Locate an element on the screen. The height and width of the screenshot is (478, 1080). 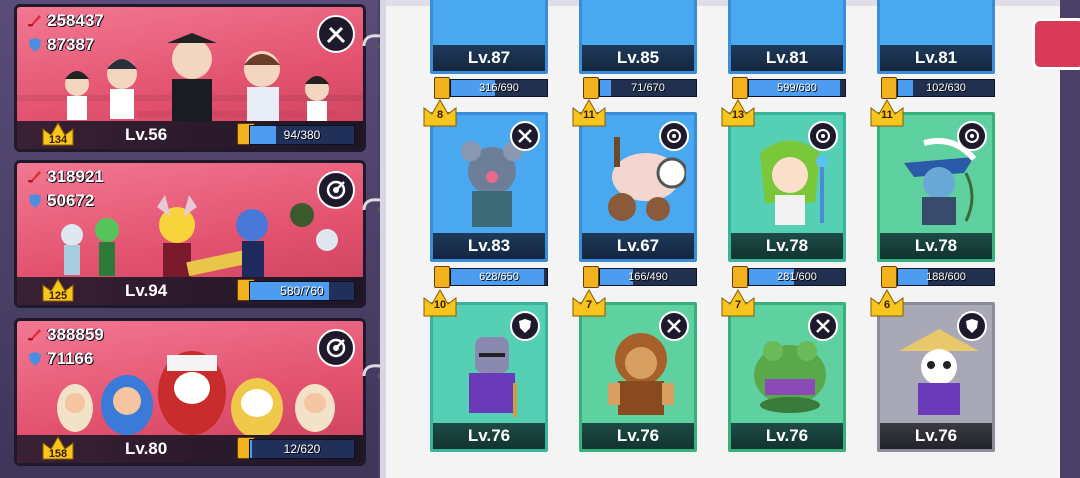
defense-stat: 87387 is located at coordinates (60, 45).